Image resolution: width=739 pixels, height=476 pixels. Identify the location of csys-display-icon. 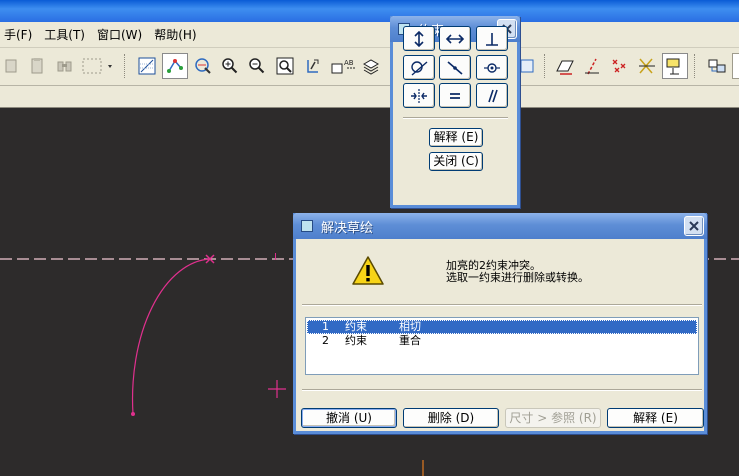
(647, 66).